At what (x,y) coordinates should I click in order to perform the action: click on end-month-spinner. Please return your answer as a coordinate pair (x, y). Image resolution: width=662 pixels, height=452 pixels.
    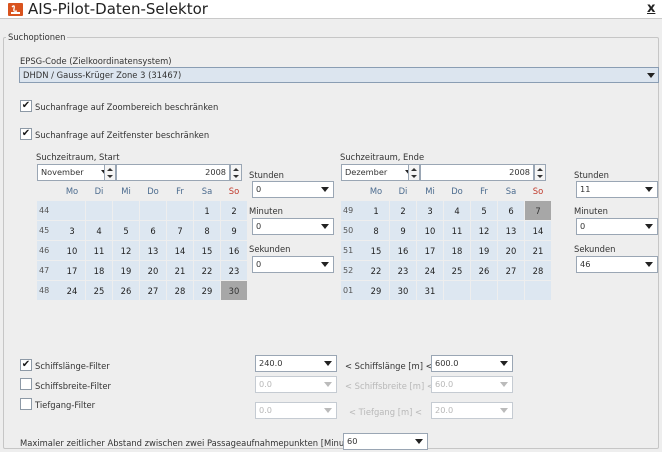
    Looking at the image, I should click on (414, 172).